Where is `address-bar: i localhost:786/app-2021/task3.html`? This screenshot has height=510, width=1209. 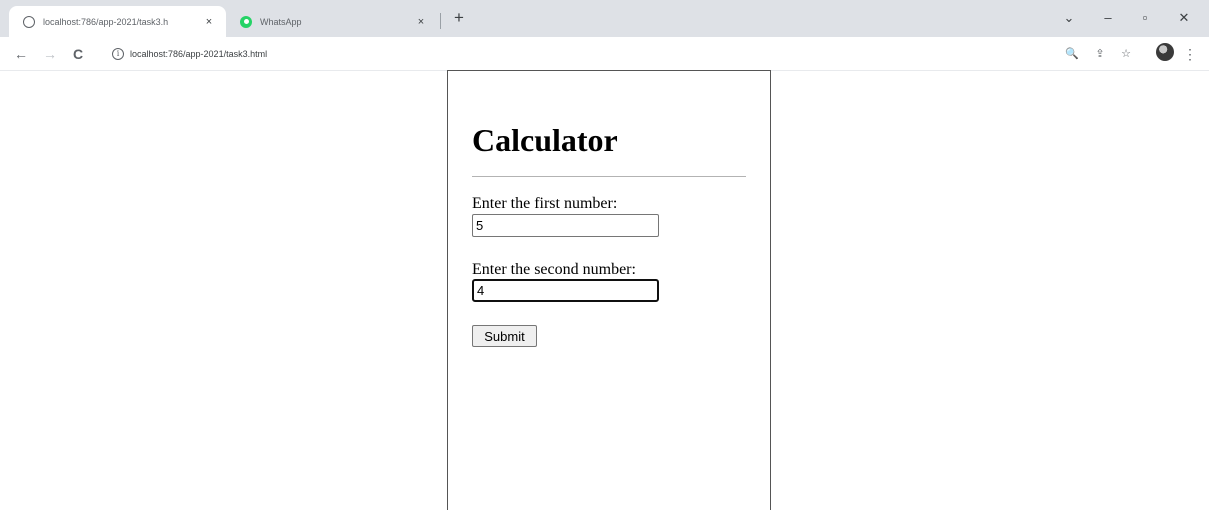 address-bar: i localhost:786/app-2021/task3.html is located at coordinates (571, 54).